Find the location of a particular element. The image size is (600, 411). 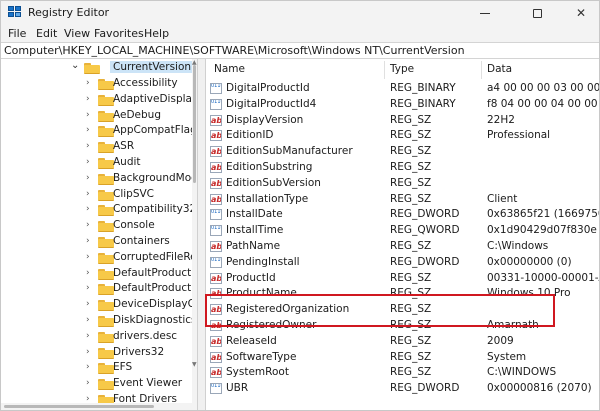

value-data: 0x00000816 (2070) is located at coordinates (539, 388).